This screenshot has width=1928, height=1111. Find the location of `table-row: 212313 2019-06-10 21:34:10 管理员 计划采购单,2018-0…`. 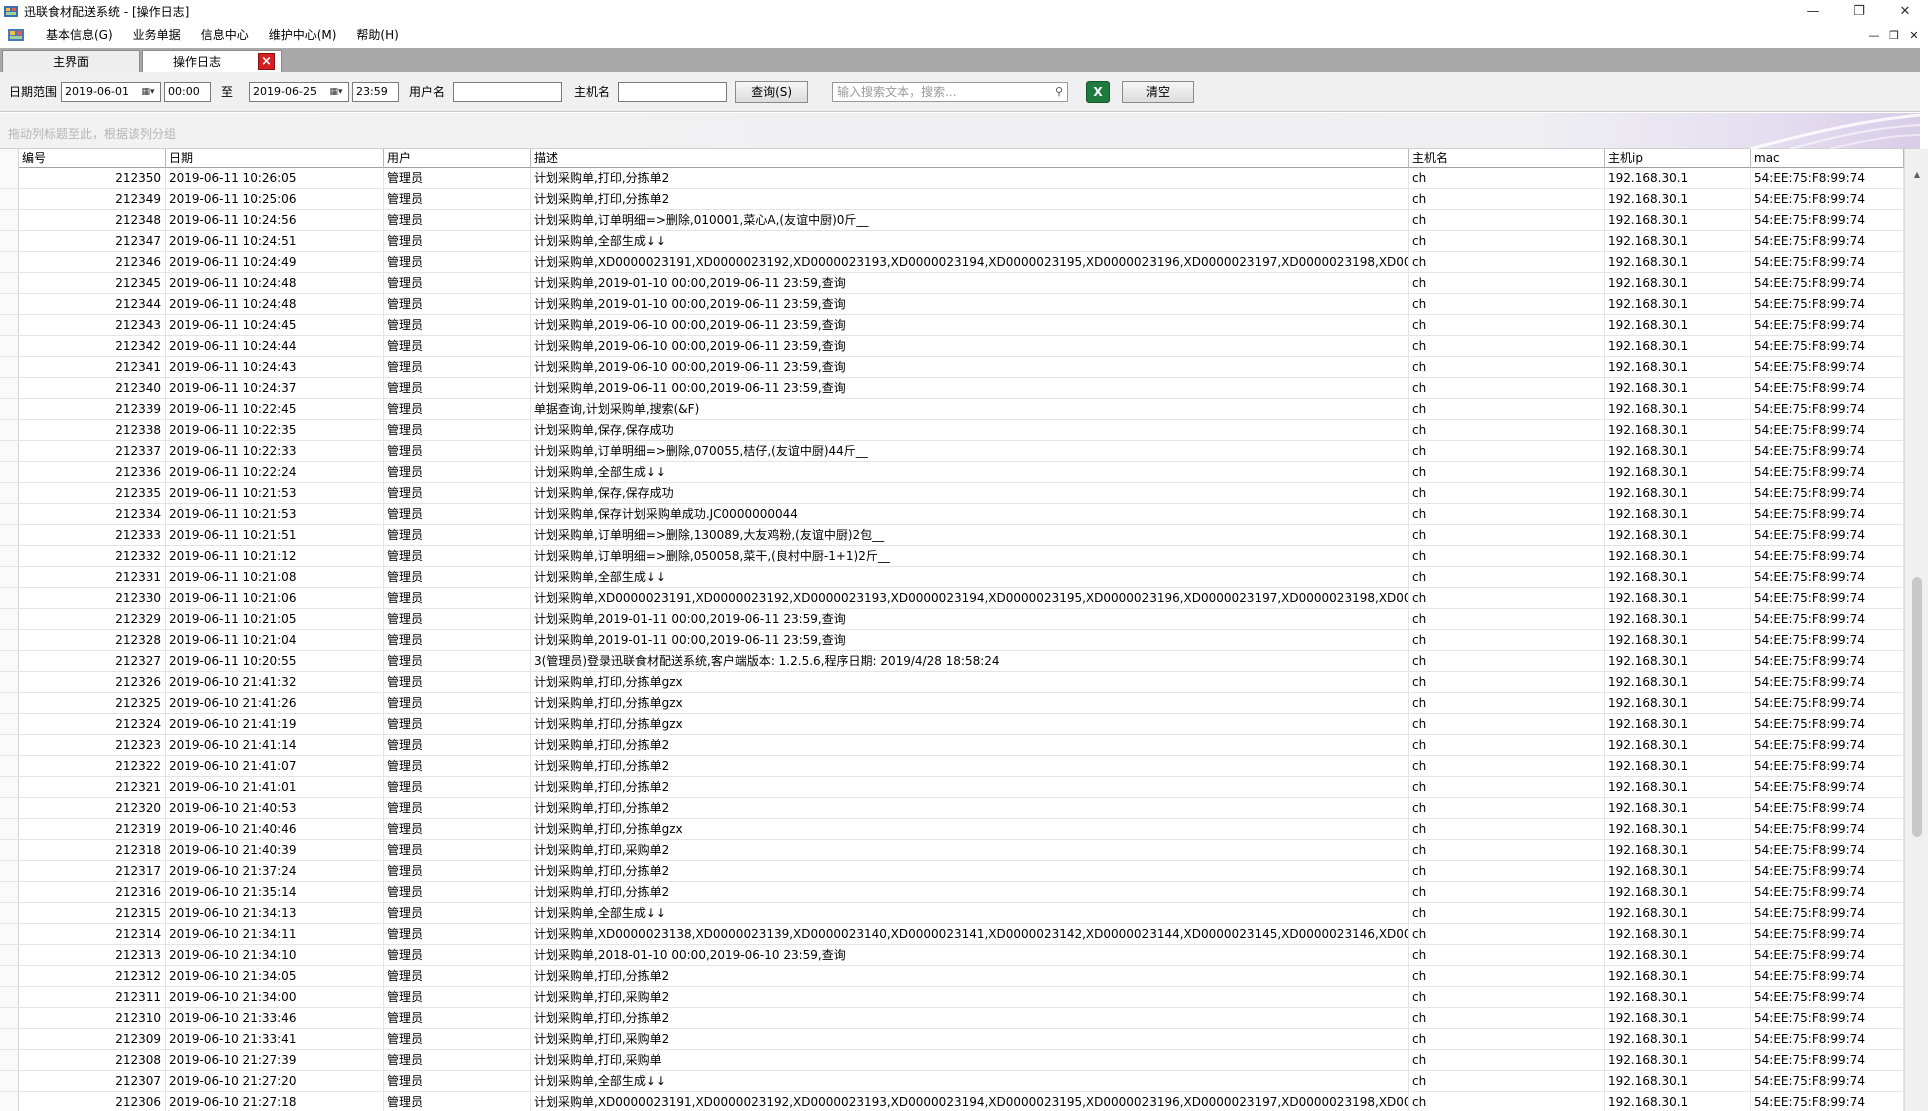

table-row: 212313 2019-06-10 21:34:10 管理员 计划采购单,2018-0… is located at coordinates (952, 955).